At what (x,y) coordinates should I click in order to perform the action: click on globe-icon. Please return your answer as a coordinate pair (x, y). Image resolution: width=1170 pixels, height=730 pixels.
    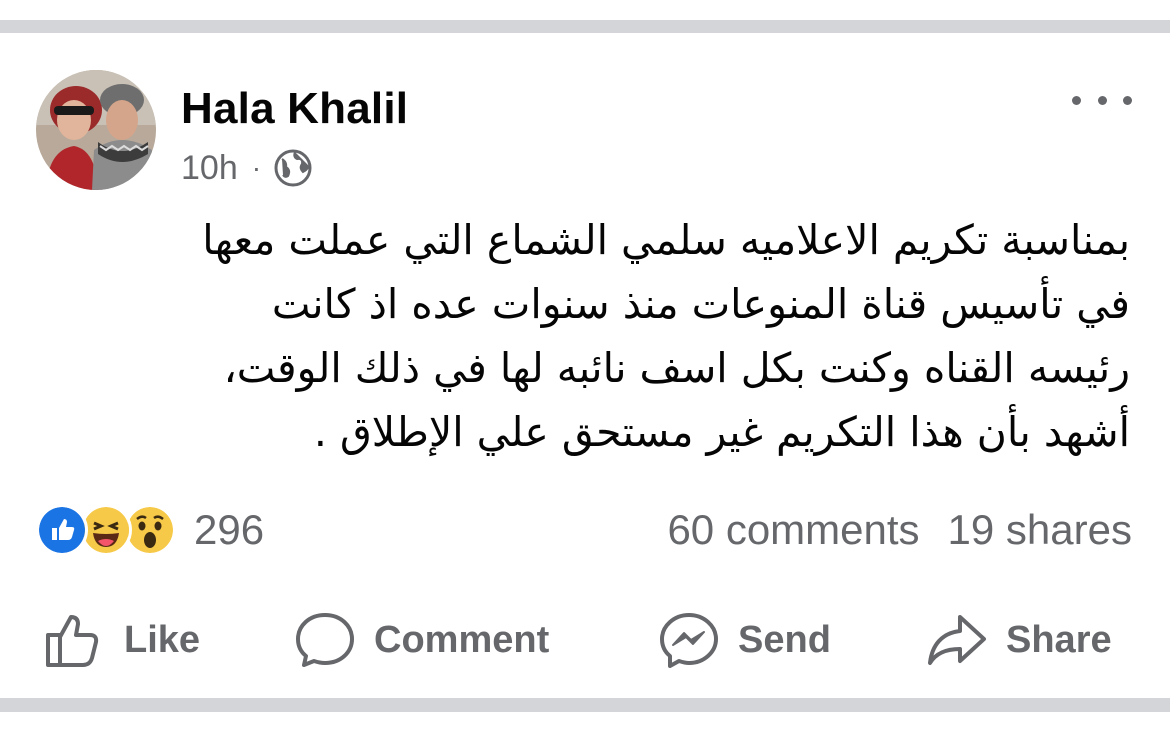
    Looking at the image, I should click on (293, 168).